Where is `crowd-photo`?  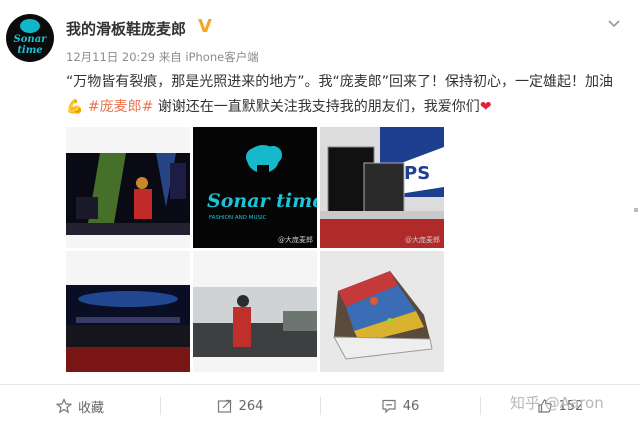 crowd-photo is located at coordinates (128, 311).